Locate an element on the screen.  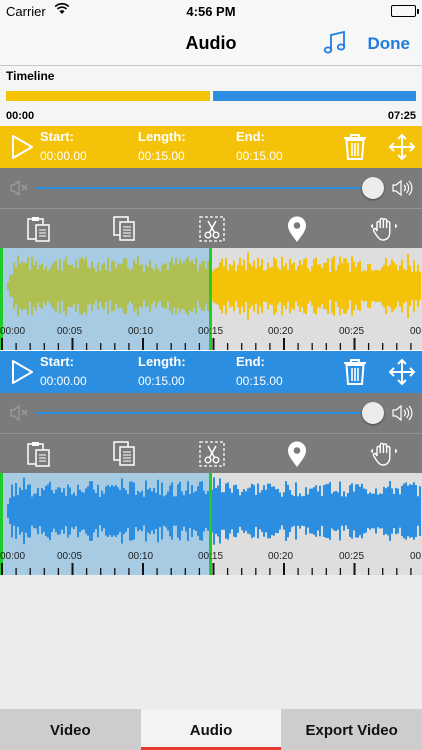
clock: 4:56 PM is located at coordinates (211, 11).